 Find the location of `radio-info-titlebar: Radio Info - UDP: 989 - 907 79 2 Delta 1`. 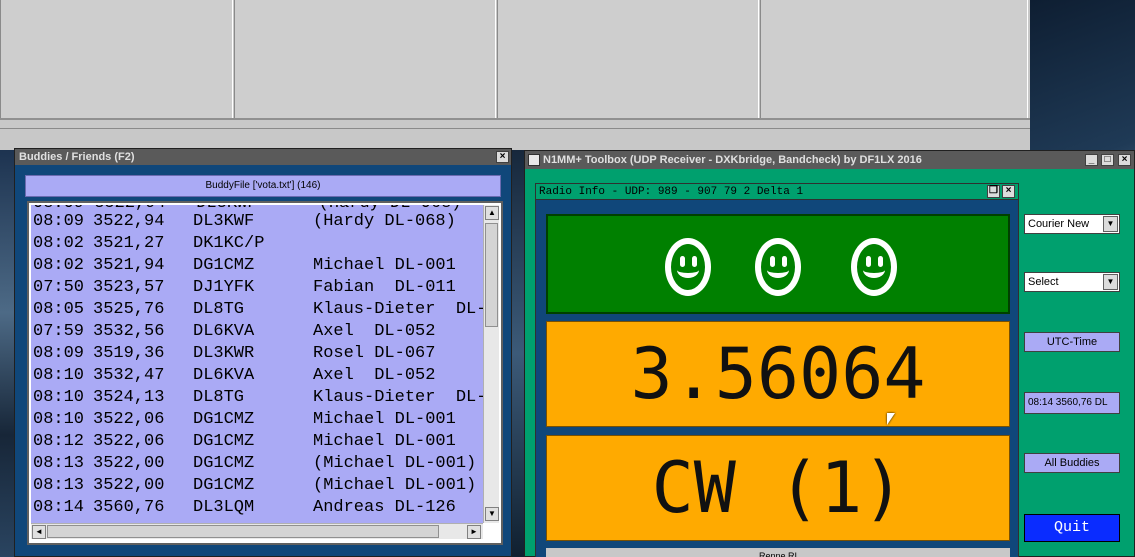

radio-info-titlebar: Radio Info - UDP: 989 - 907 79 2 Delta 1 is located at coordinates (777, 192).